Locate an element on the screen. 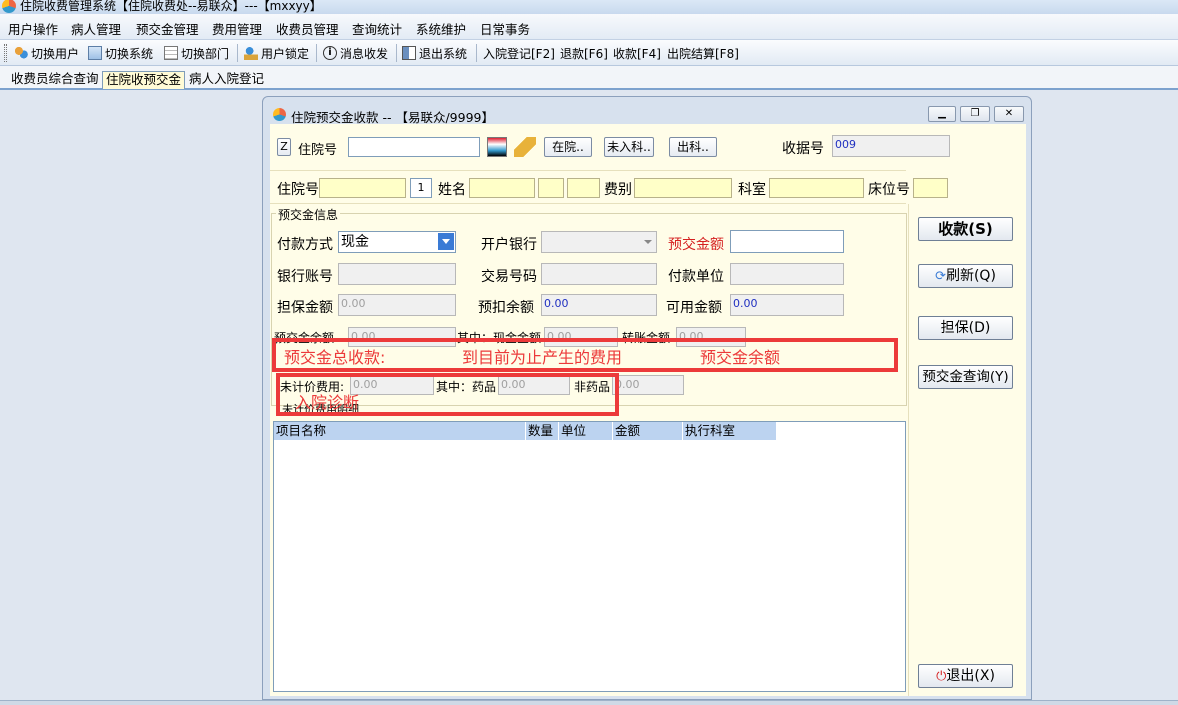  transfer-amount-label: 转账金额 is located at coordinates (646, 338).